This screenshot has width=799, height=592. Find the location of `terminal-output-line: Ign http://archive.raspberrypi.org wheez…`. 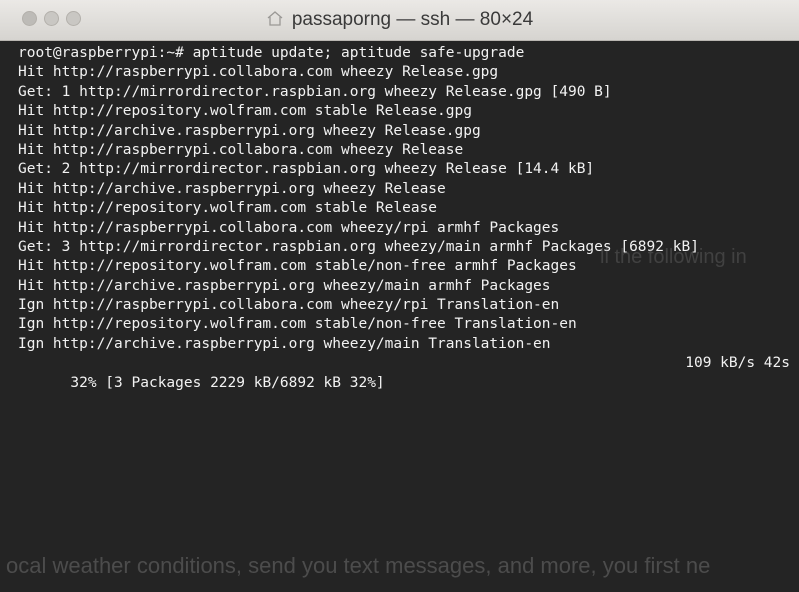

terminal-output-line: Ign http://archive.raspberrypi.org wheez… is located at coordinates (284, 343).